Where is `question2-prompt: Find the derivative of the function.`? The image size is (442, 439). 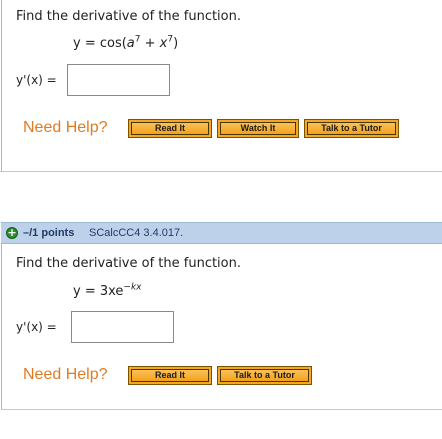 question2-prompt: Find the derivative of the function. is located at coordinates (128, 263).